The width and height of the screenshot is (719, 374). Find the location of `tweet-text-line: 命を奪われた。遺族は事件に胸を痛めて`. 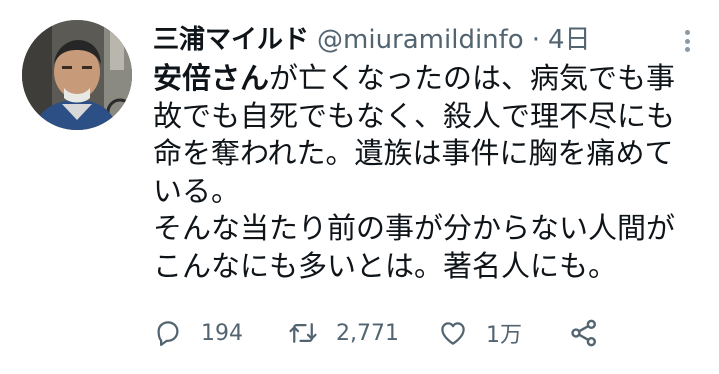

tweet-text-line: 命を奪われた。遺族は事件に胸を痛めて is located at coordinates (413, 153).